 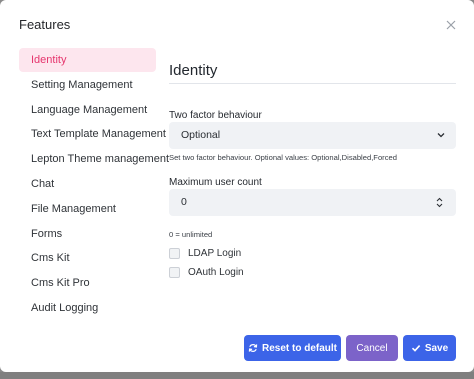 I want to click on nav-item-file-management: File Management, so click(x=87, y=209).